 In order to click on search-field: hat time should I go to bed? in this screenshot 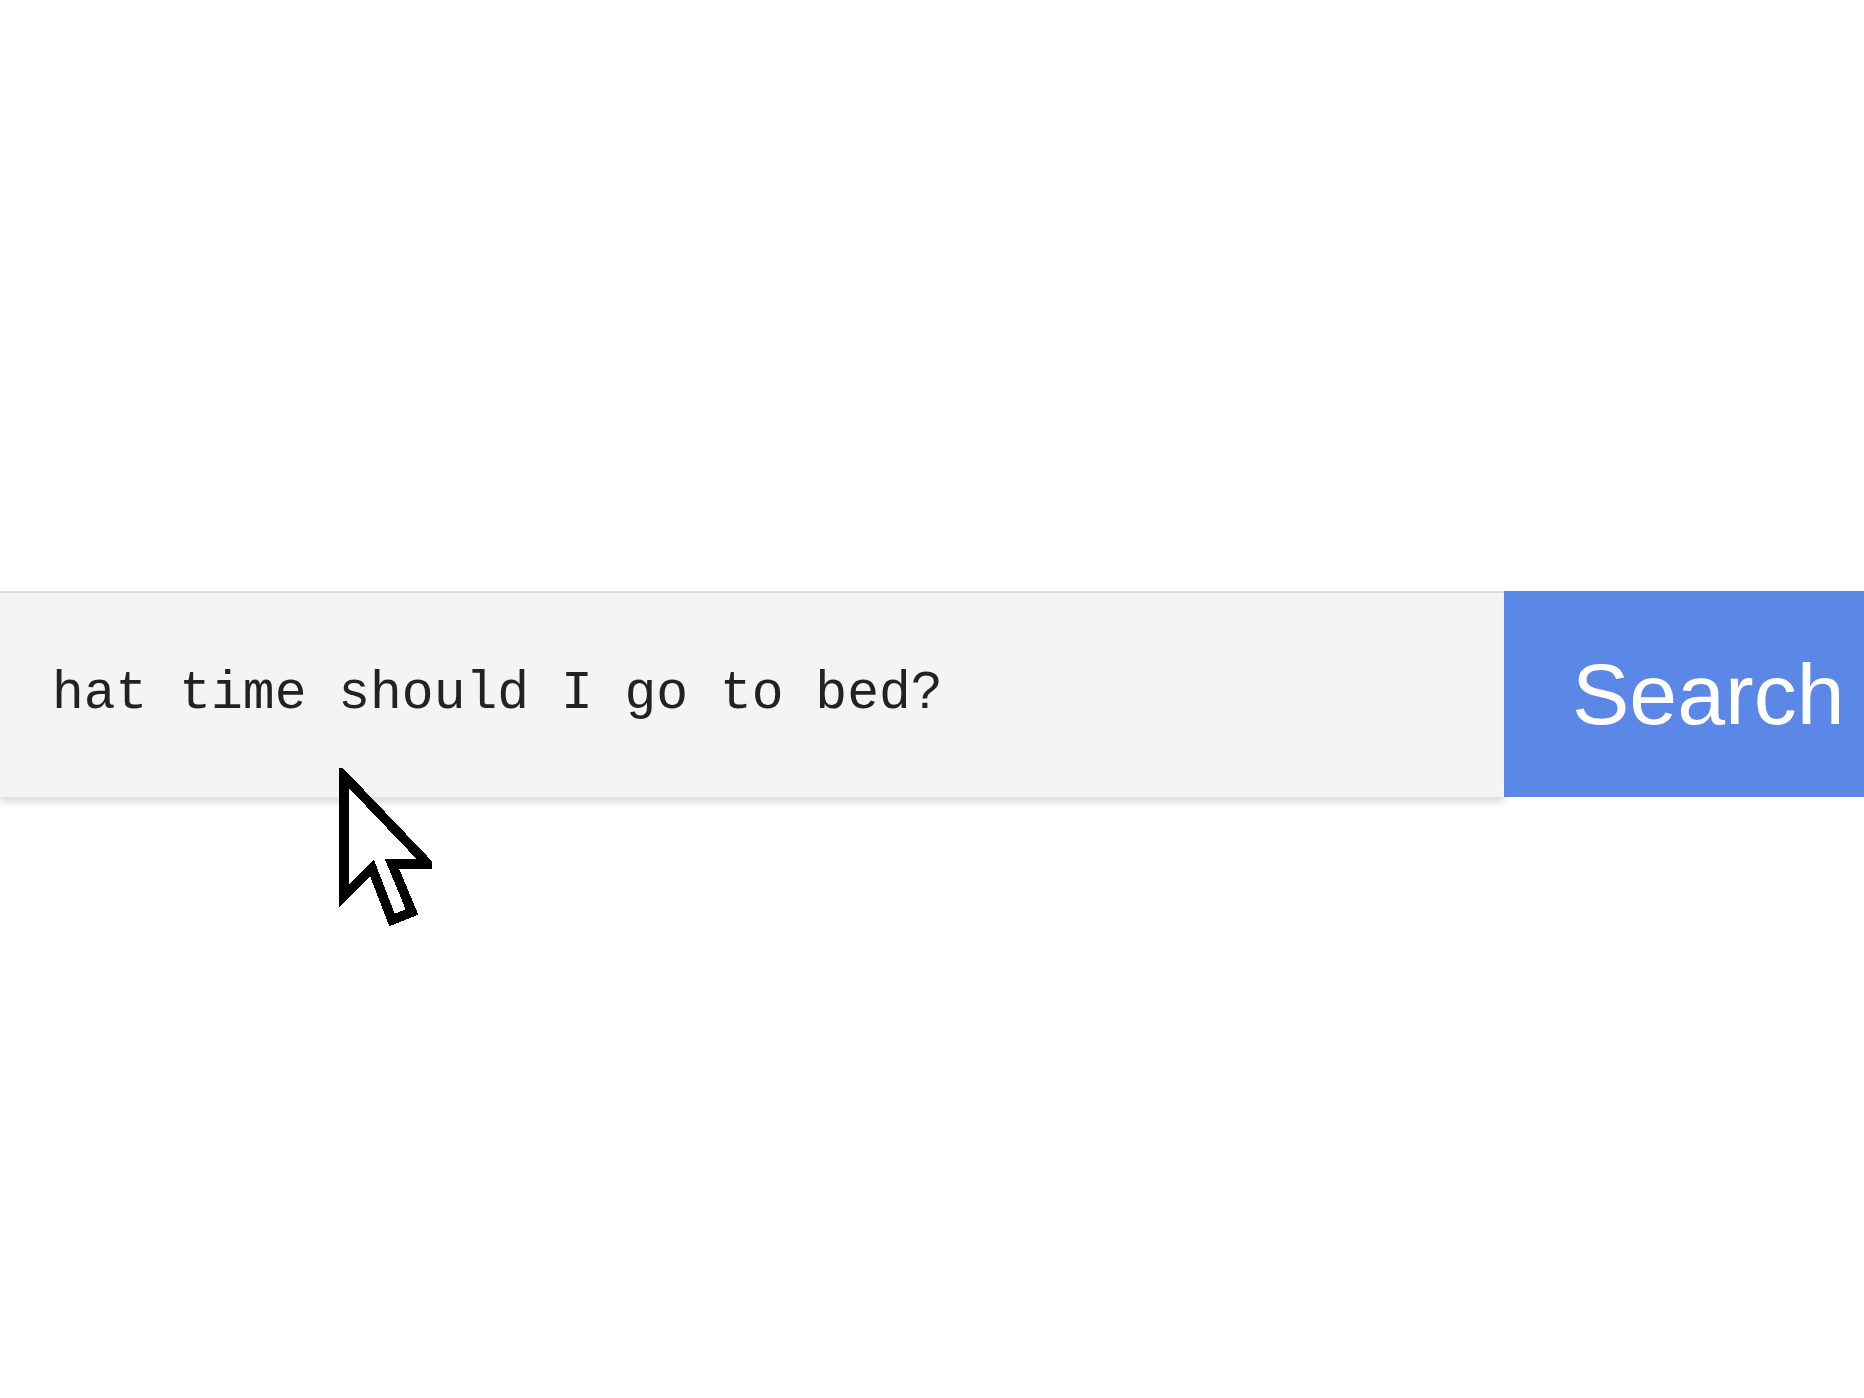, I will do `click(752, 694)`.